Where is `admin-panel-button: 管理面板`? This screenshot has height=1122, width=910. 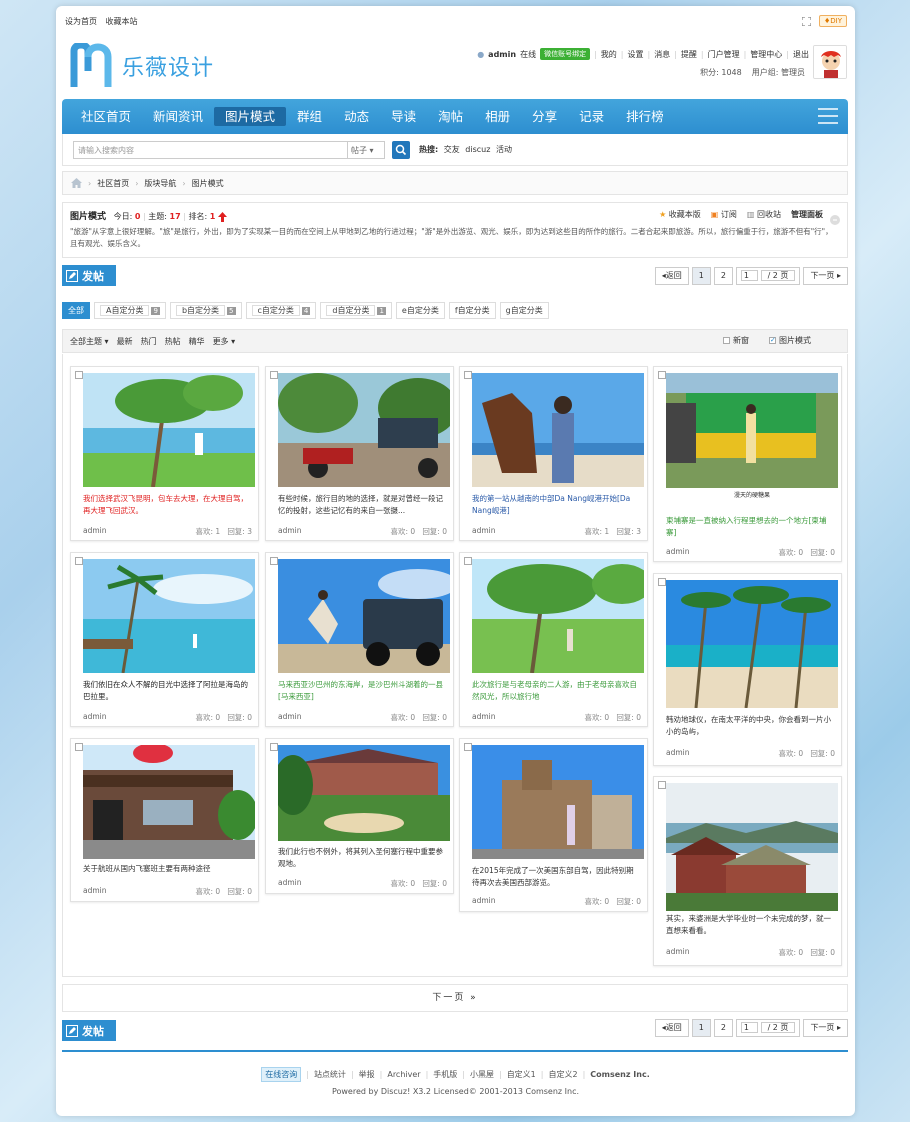
admin-panel-button: 管理面板 is located at coordinates (807, 214).